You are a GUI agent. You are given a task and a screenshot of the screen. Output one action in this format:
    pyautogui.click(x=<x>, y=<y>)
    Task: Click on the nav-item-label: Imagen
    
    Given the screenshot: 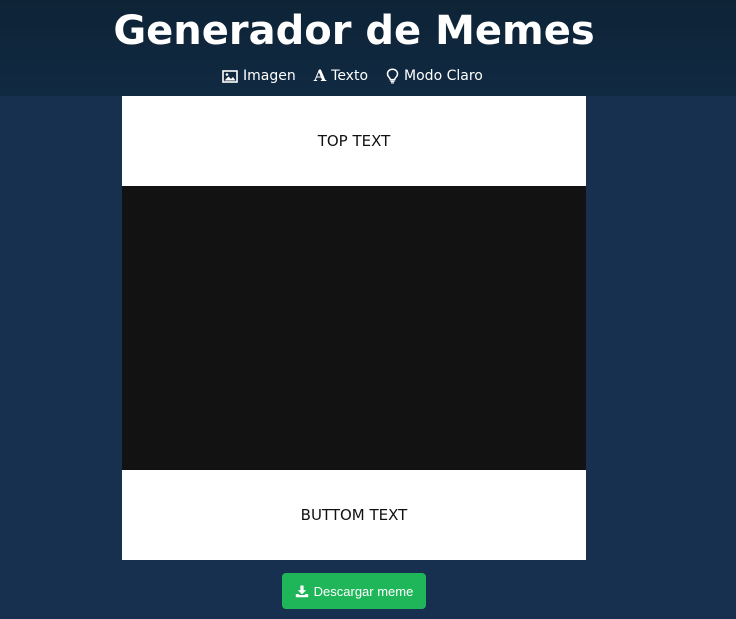 What is the action you would take?
    pyautogui.click(x=269, y=76)
    